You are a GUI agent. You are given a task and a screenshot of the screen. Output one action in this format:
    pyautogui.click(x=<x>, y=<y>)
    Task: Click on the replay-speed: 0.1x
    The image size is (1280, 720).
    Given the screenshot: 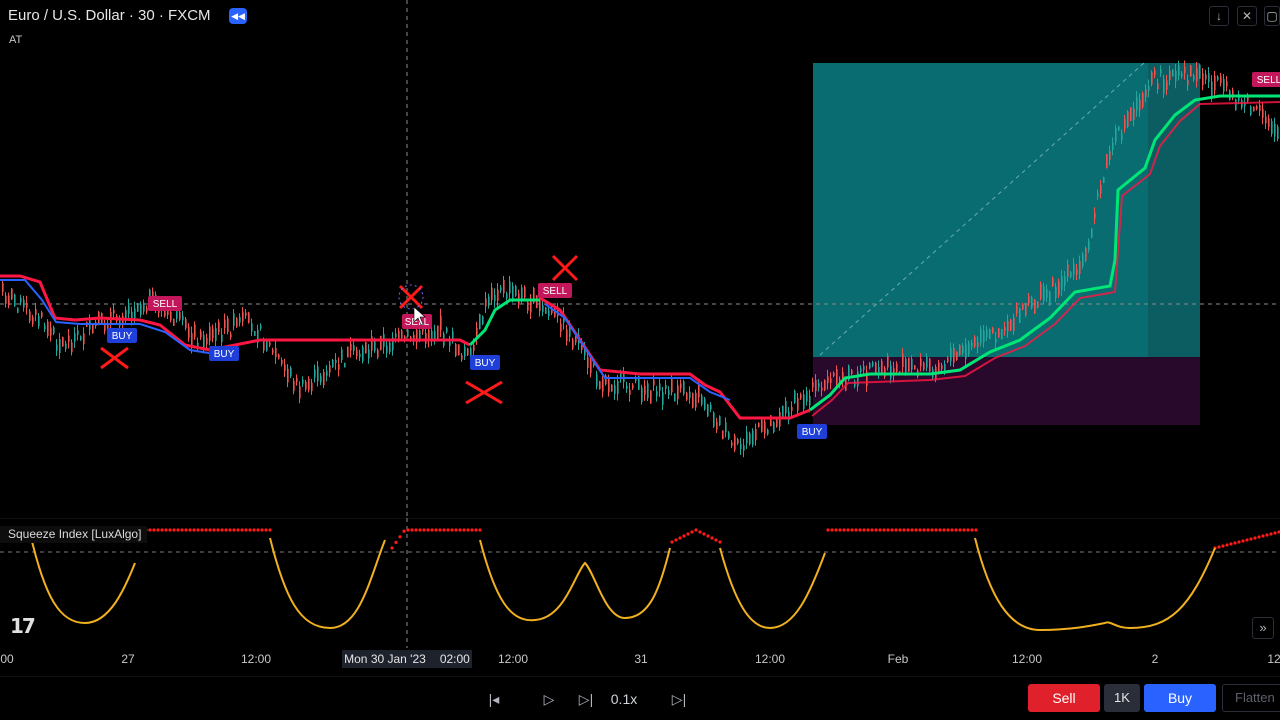 What is the action you would take?
    pyautogui.click(x=624, y=699)
    